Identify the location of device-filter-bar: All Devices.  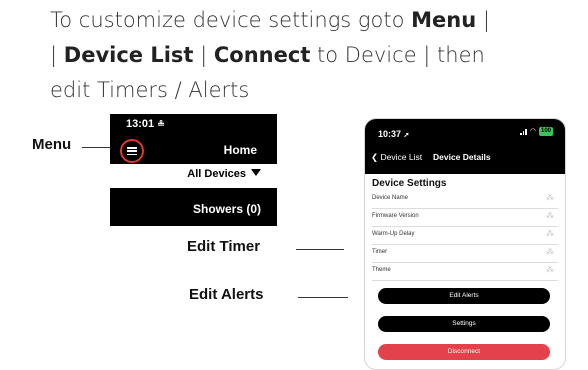
(193, 176).